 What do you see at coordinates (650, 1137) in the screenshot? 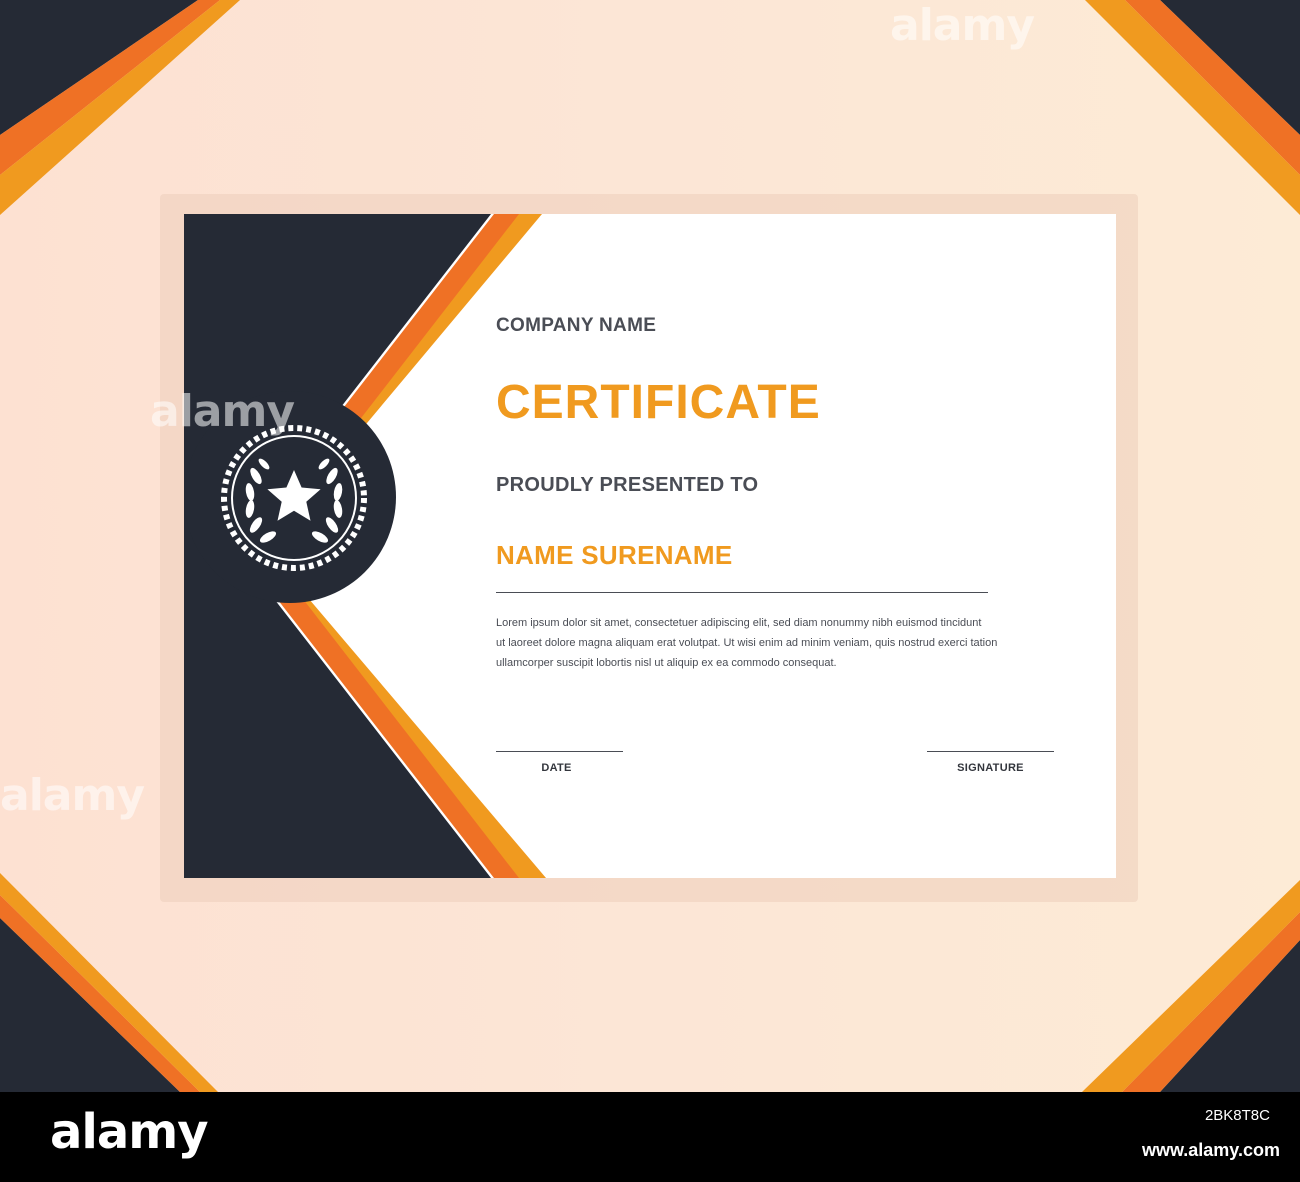
I see `footer-bar: alamy 2BK8T8C www.alamy.com` at bounding box center [650, 1137].